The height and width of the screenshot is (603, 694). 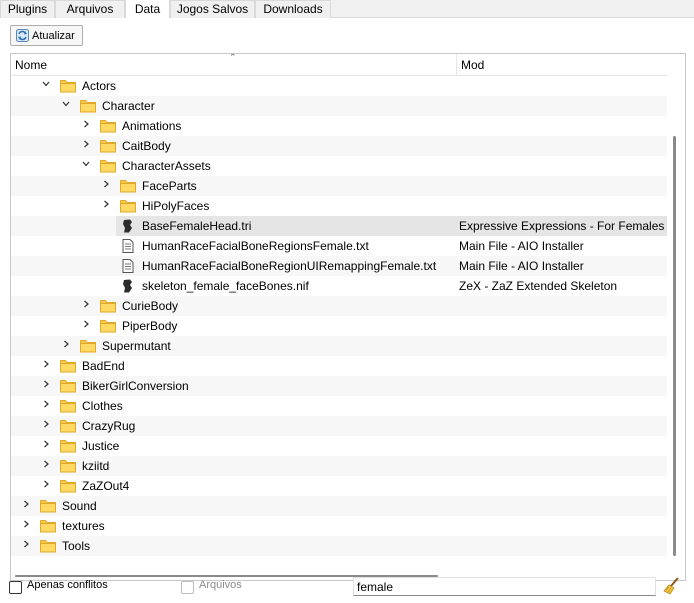 I want to click on tree-row-textures: textures, so click(x=339, y=526).